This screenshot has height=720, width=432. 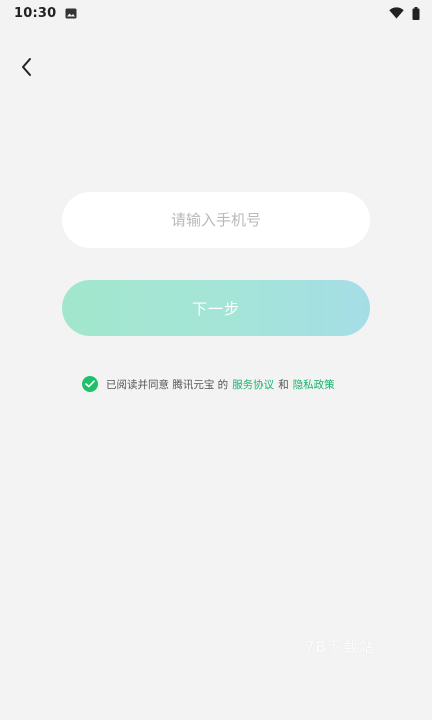 What do you see at coordinates (396, 13) in the screenshot?
I see `wifi-icon` at bounding box center [396, 13].